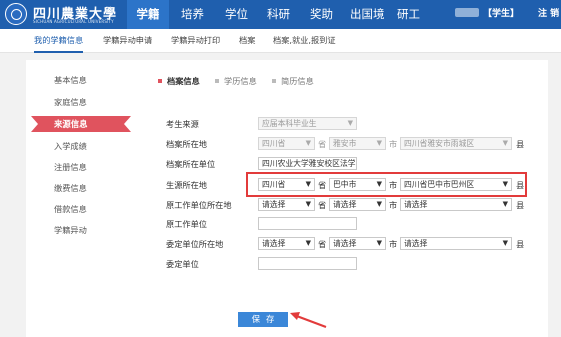  Describe the element at coordinates (408, 14) in the screenshot. I see `nav-item-yangong: 研工` at that location.